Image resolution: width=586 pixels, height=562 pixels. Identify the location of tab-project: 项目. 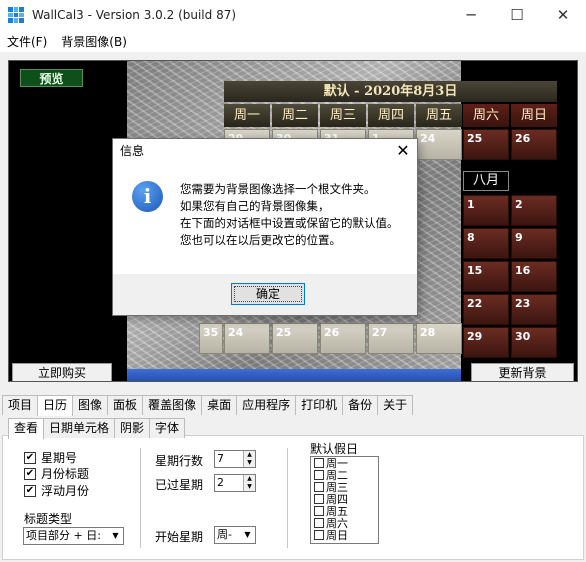
(20, 405).